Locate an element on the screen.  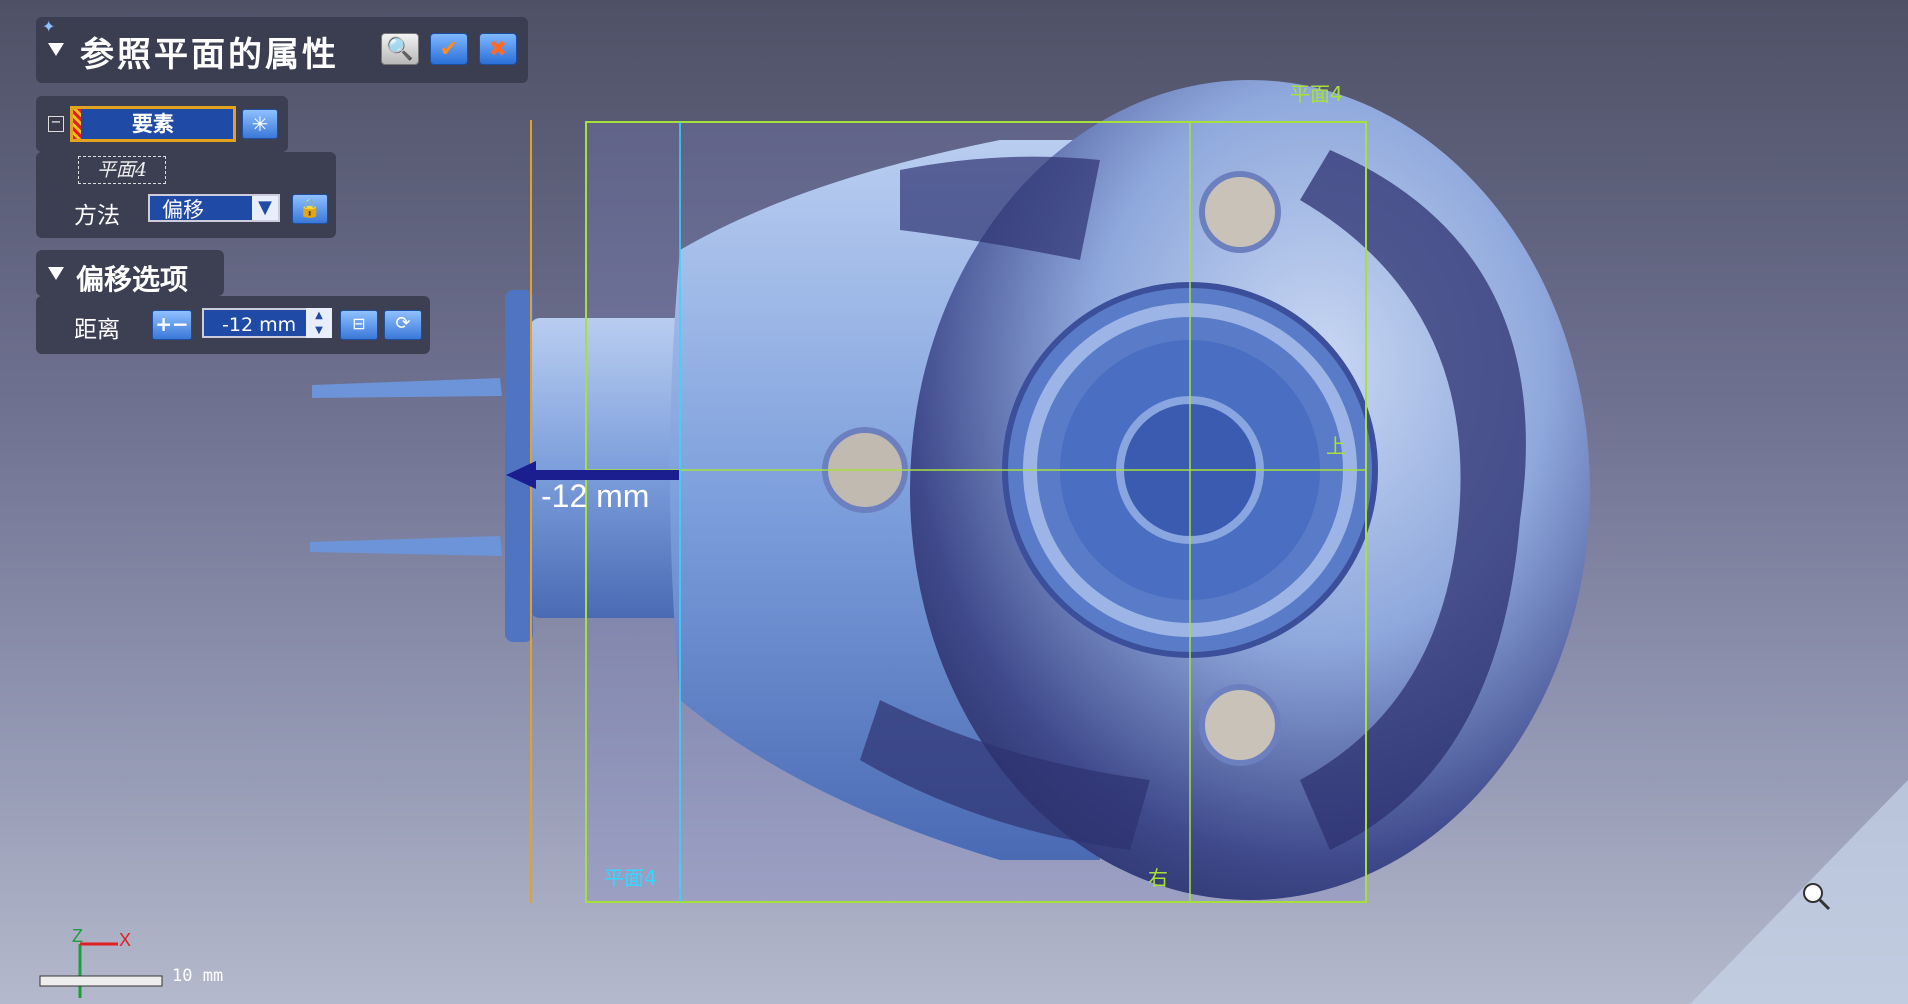
dialog-title: 参照平面的属性 is located at coordinates (209, 55).